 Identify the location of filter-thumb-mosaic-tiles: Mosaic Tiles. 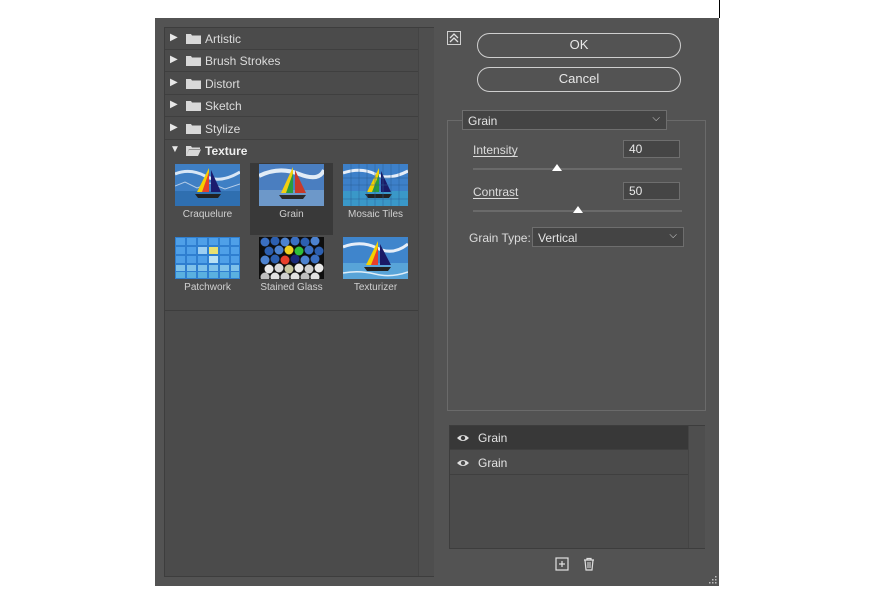
(375, 199).